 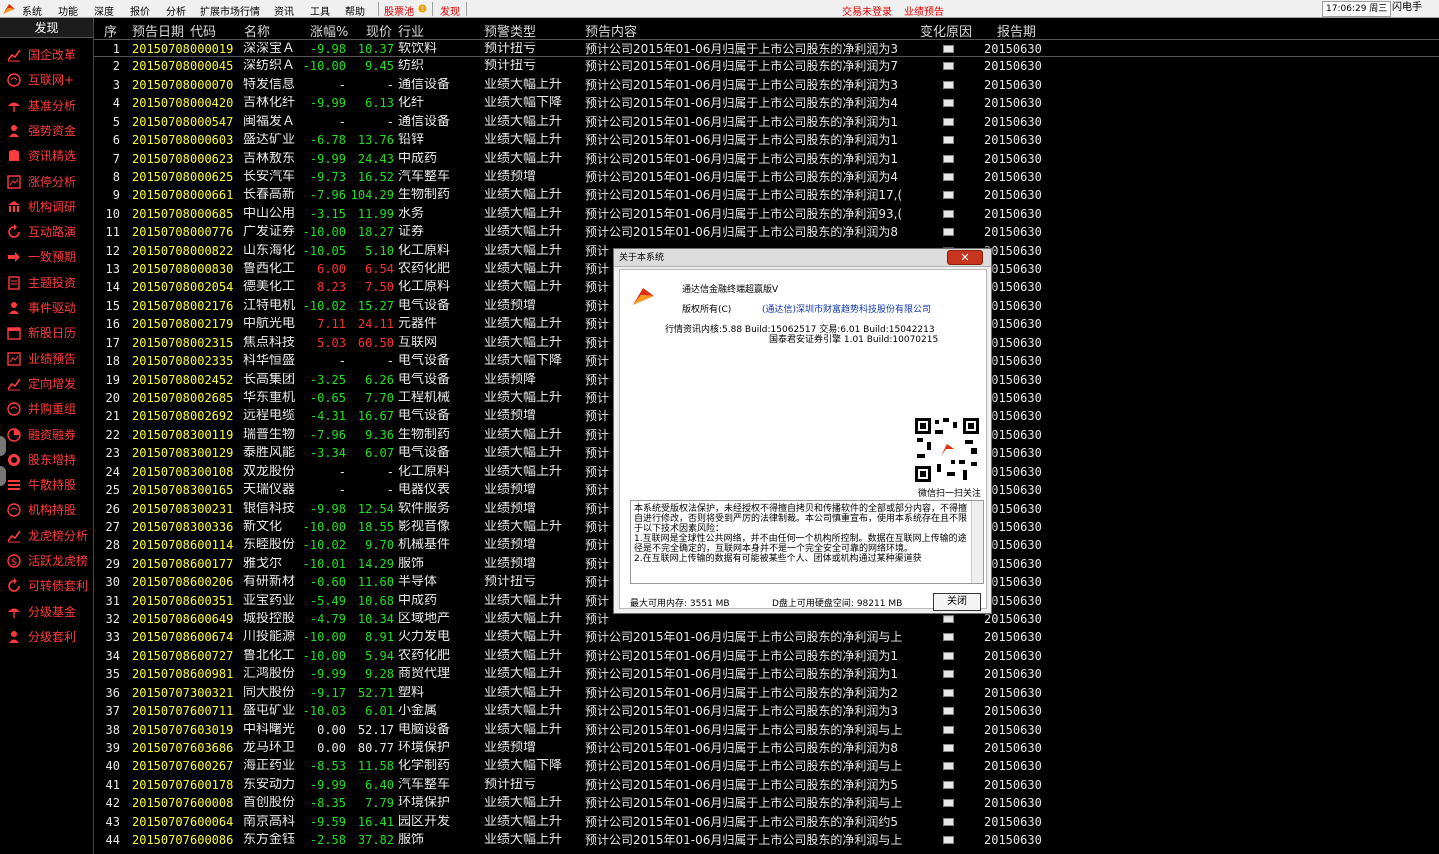 I want to click on header-content: 预告内容, so click(x=611, y=30).